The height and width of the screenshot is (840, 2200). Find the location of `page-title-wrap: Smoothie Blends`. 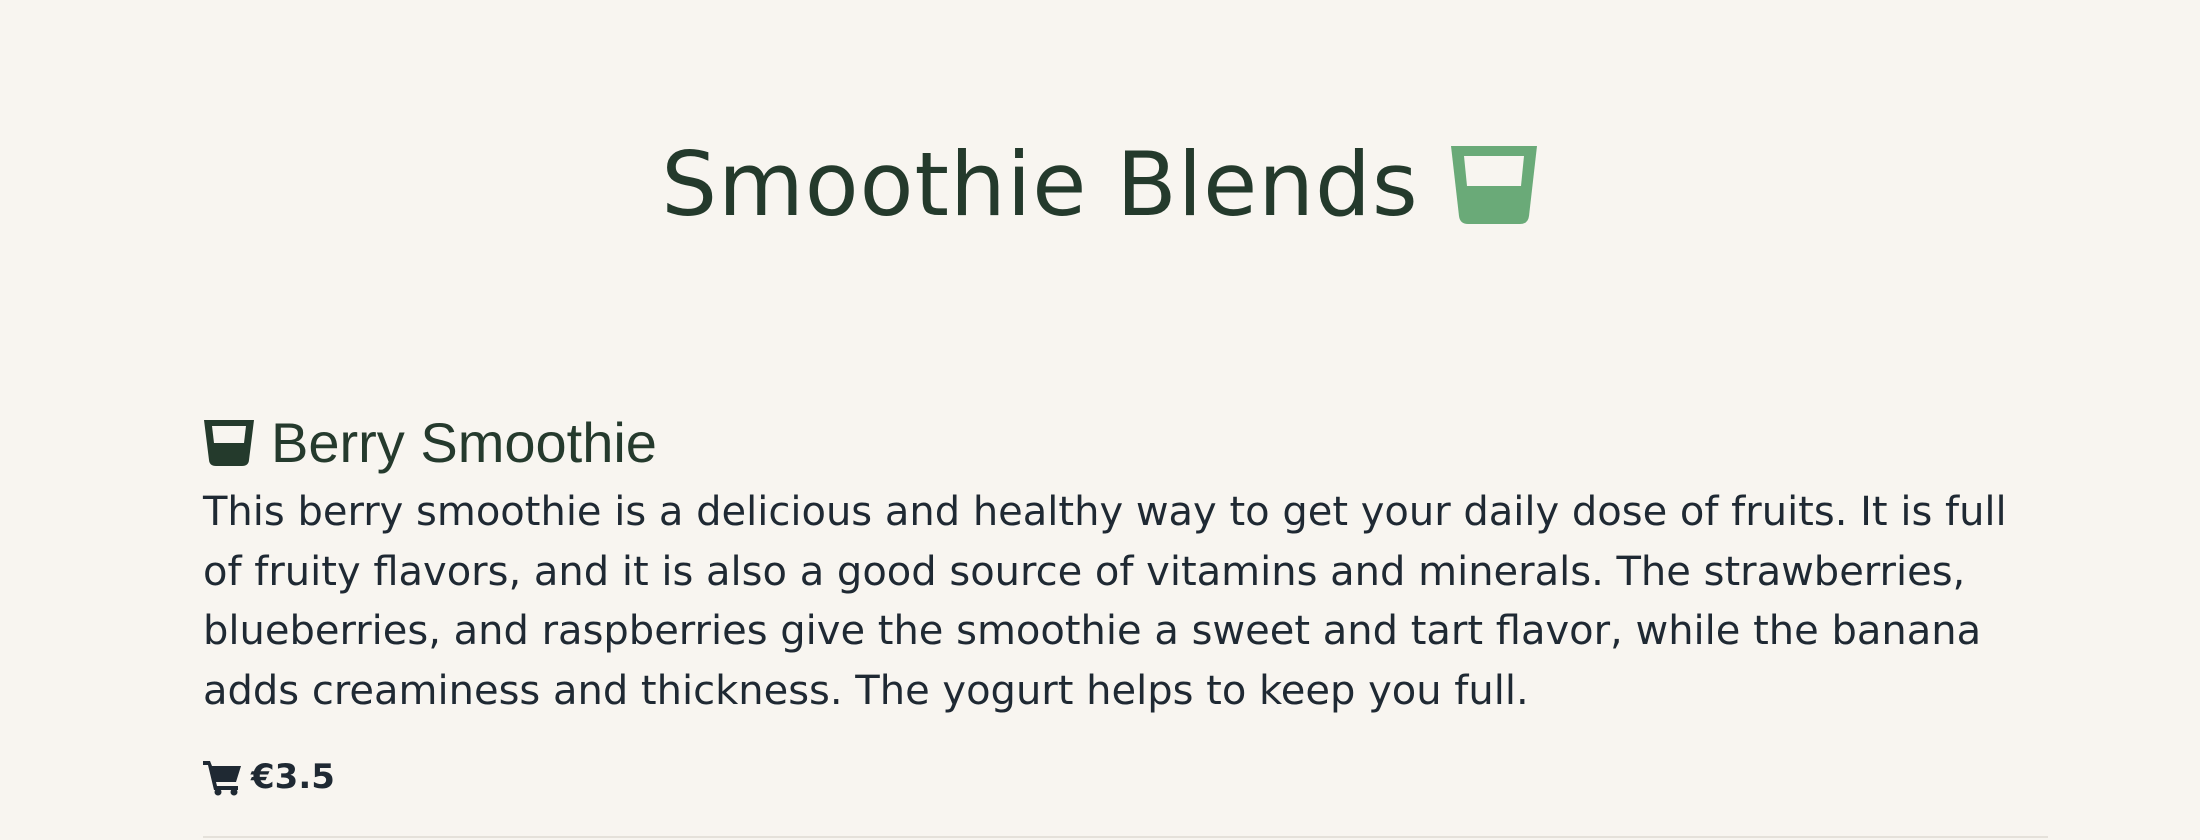

page-title-wrap: Smoothie Blends is located at coordinates (1100, 185).